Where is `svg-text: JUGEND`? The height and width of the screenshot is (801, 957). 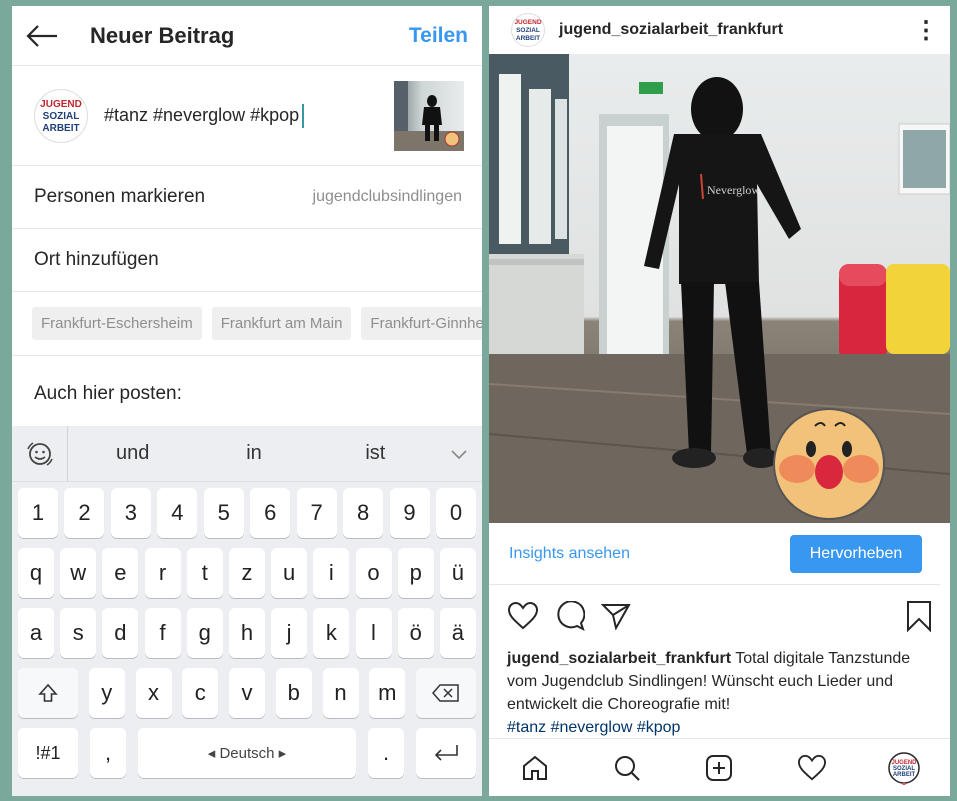 svg-text: JUGEND is located at coordinates (61, 104).